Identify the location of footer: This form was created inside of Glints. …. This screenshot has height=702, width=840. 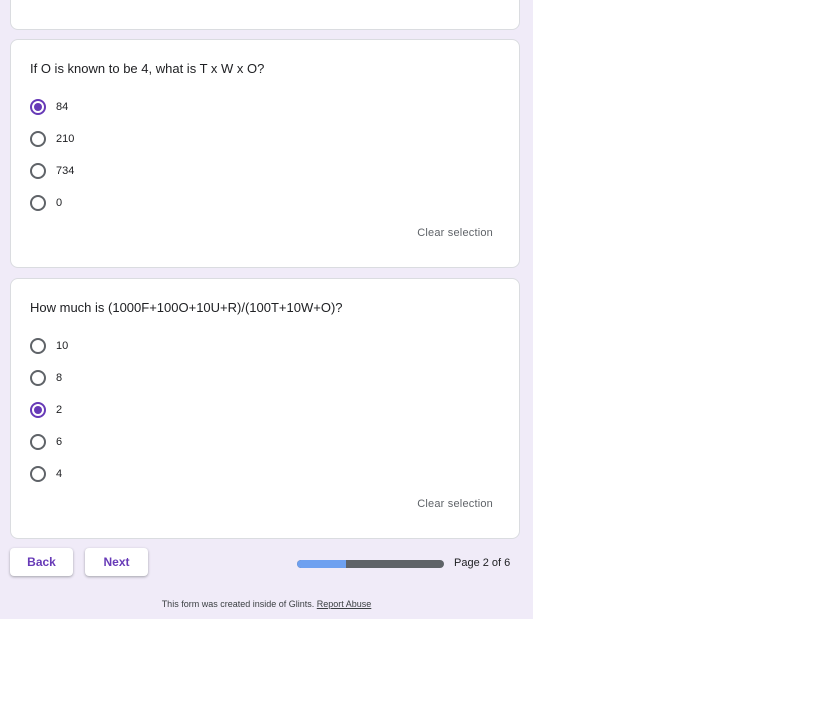
(266, 604).